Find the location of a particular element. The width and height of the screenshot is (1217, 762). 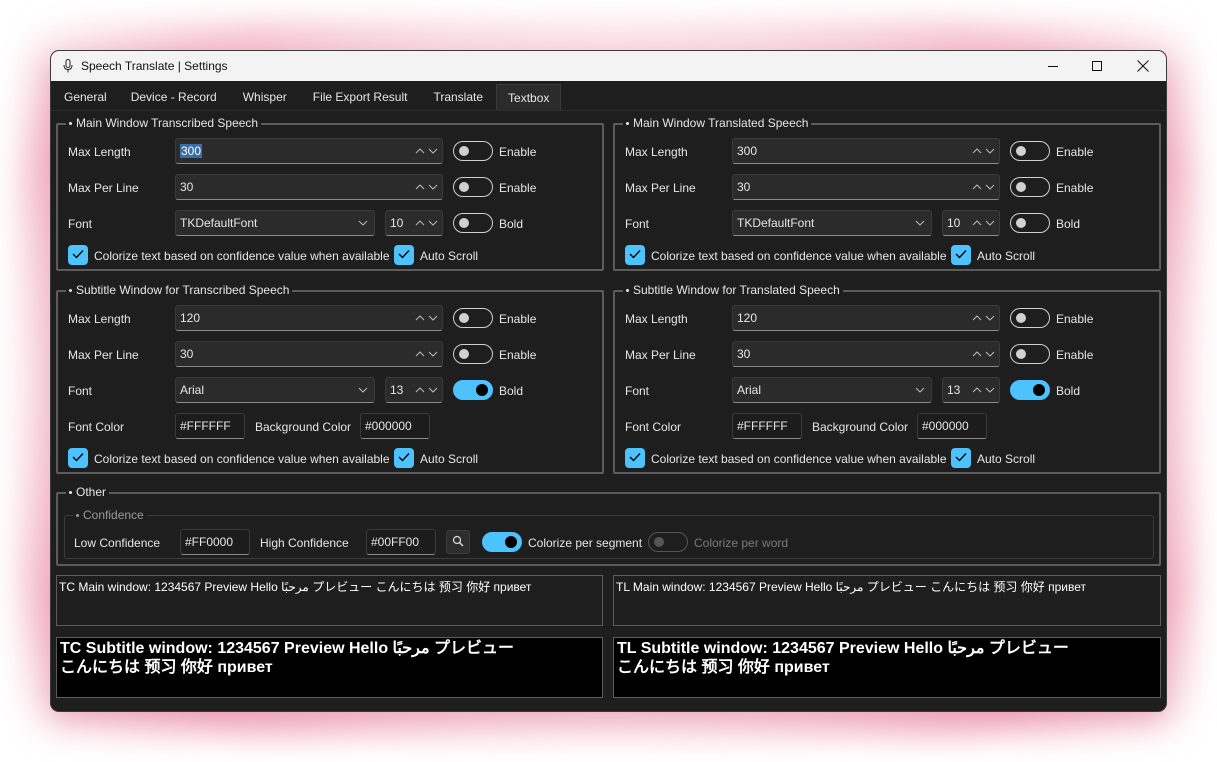

sw-tl-max-per-line-toggle is located at coordinates (1030, 354).